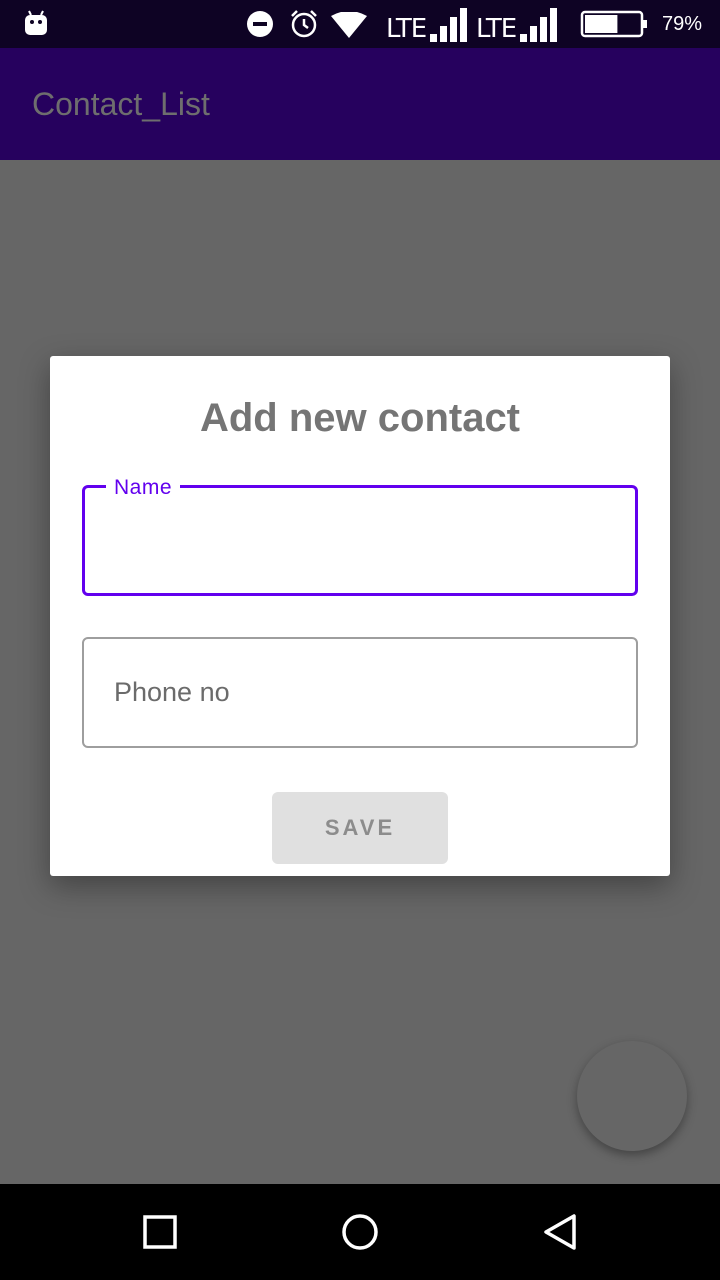  I want to click on dialog-title: Add new contact, so click(360, 418).